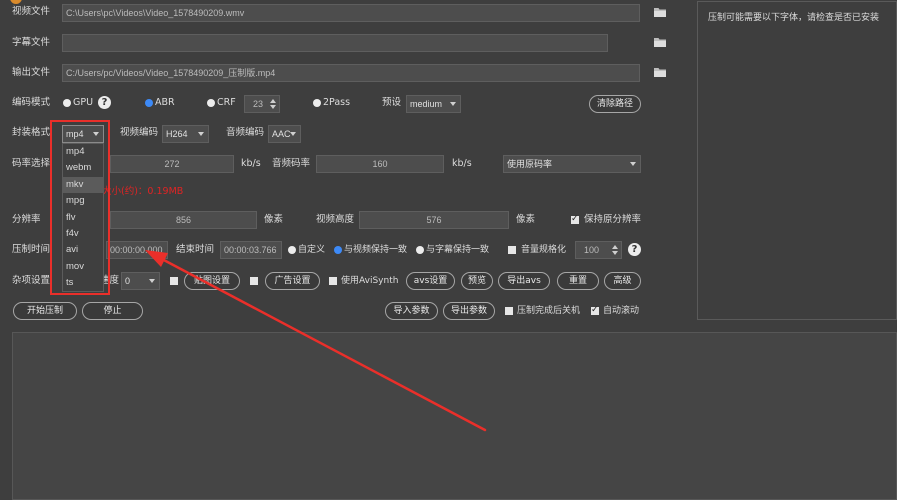 Image resolution: width=897 pixels, height=500 pixels. Describe the element at coordinates (462, 163) in the screenshot. I see `audio-bitrate-unit: kb/s` at that location.